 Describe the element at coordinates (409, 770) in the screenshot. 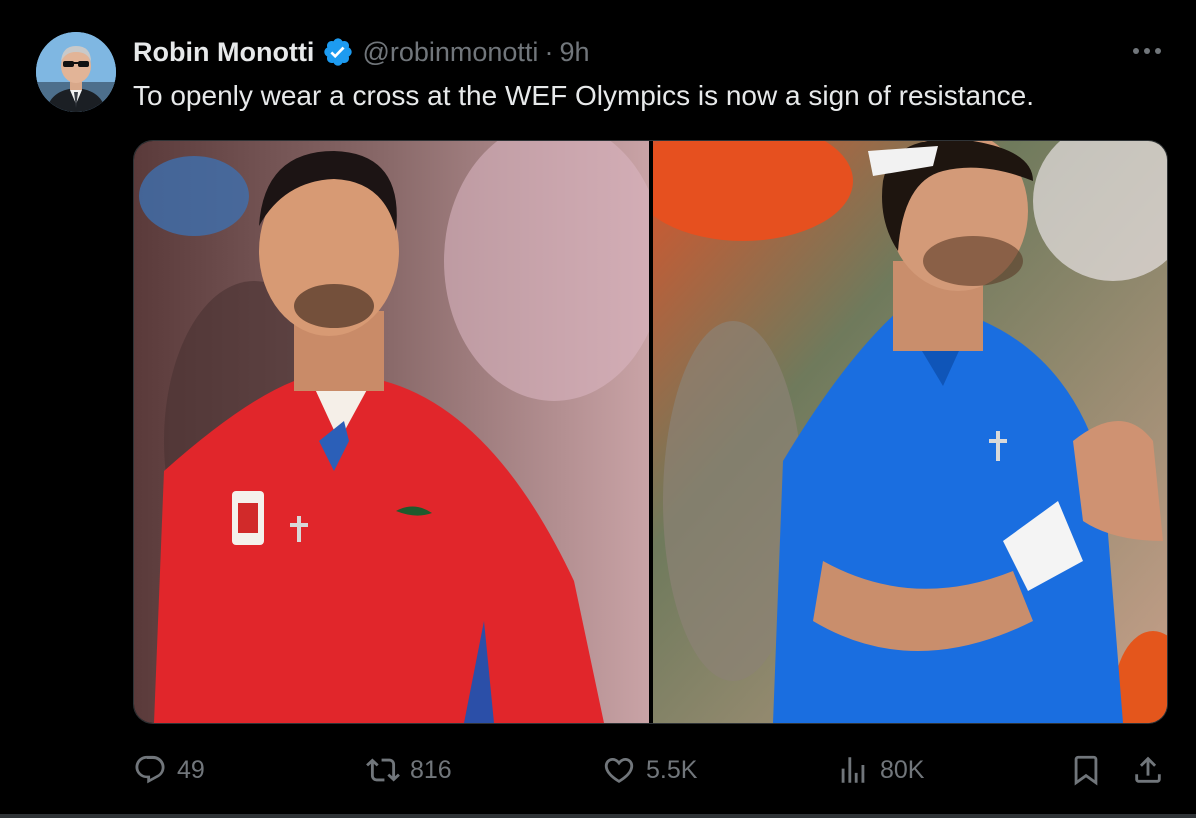

I see `repost-button: 816` at that location.